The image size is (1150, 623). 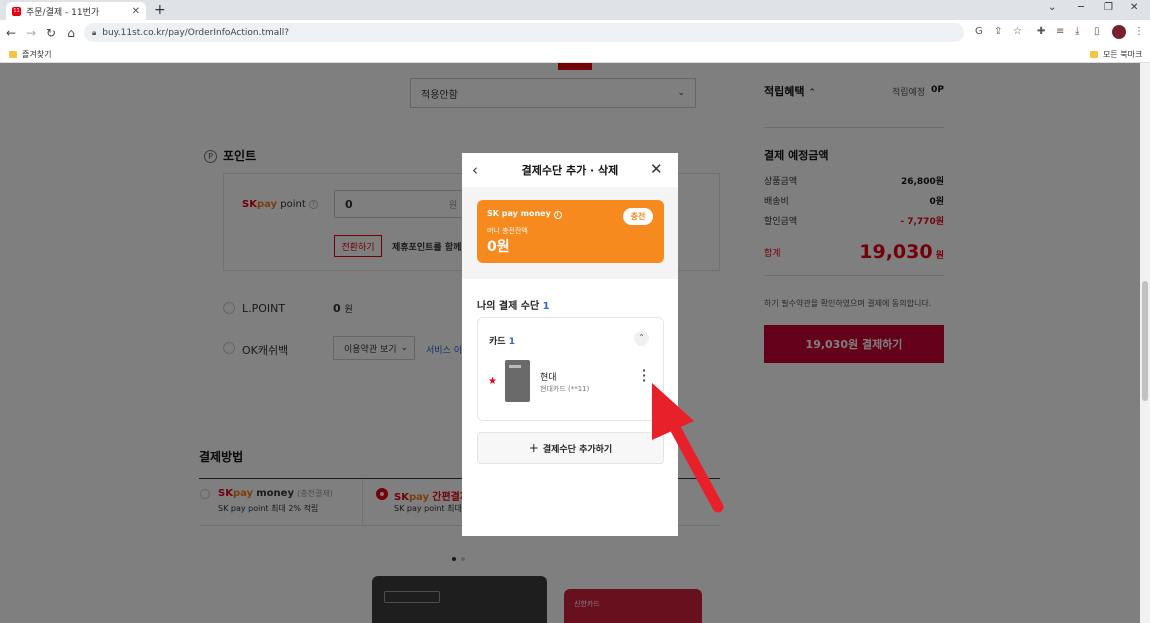 What do you see at coordinates (492, 381) in the screenshot?
I see `star-icon: ★` at bounding box center [492, 381].